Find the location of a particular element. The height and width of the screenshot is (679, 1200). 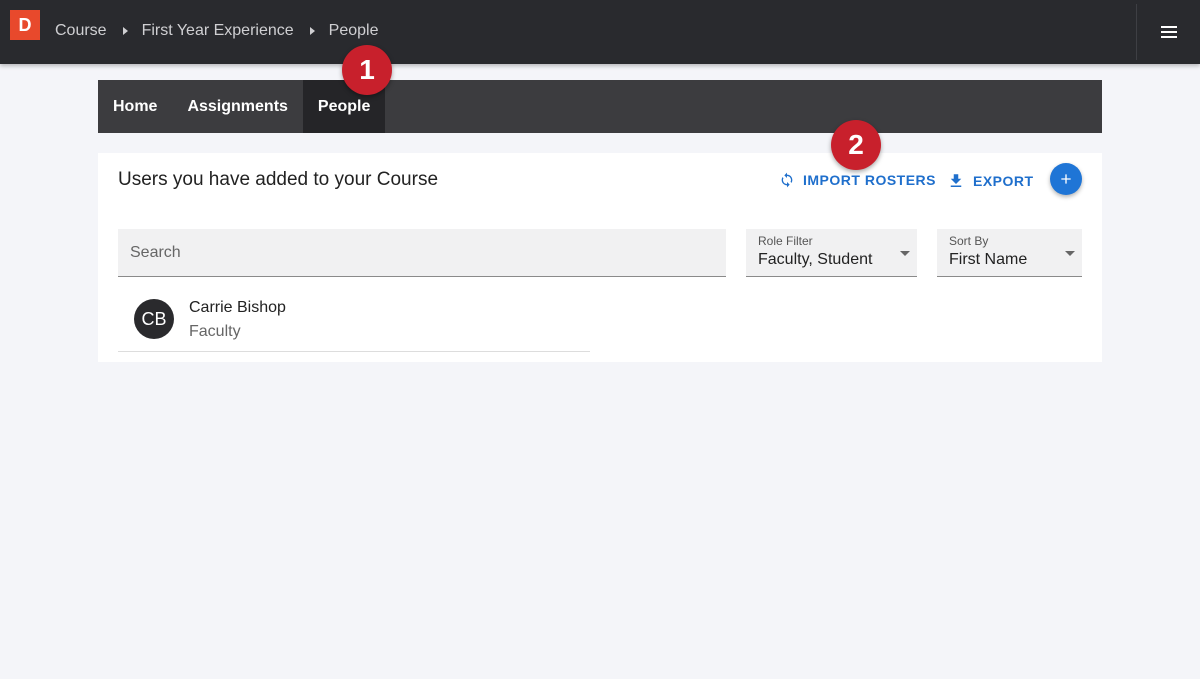

import-rosters-label: IMPORT ROSTERS is located at coordinates (870, 180).